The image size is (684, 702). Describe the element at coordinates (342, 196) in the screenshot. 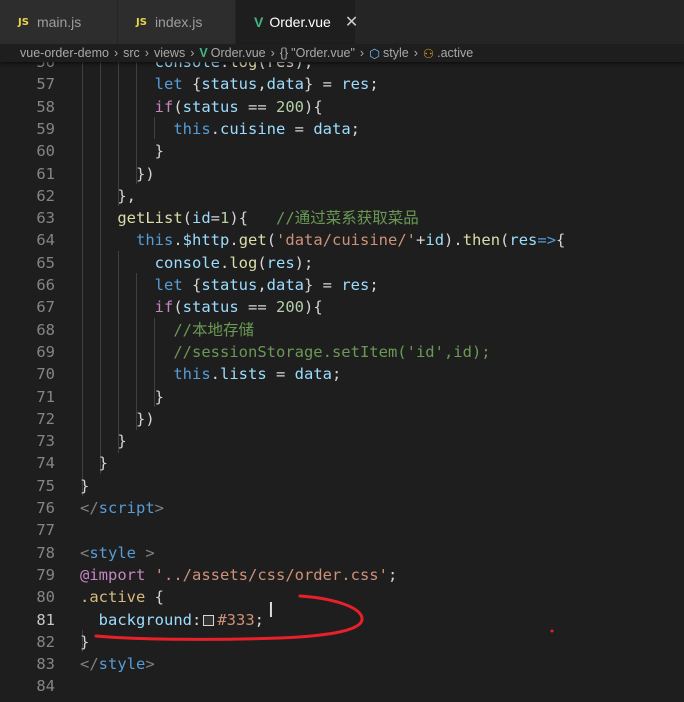

I see `code-line: 62 },` at that location.